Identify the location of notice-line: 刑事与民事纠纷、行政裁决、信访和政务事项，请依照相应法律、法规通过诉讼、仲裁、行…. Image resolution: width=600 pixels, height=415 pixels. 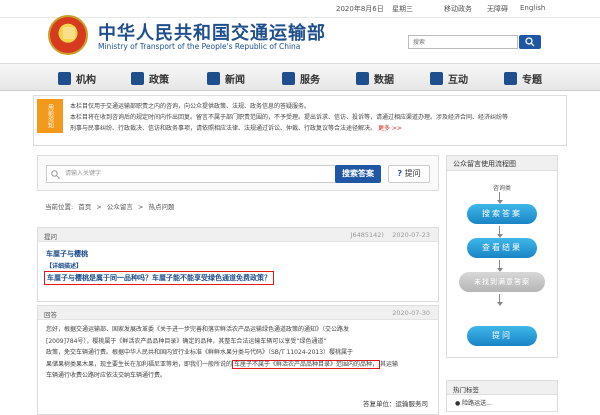
(236, 128).